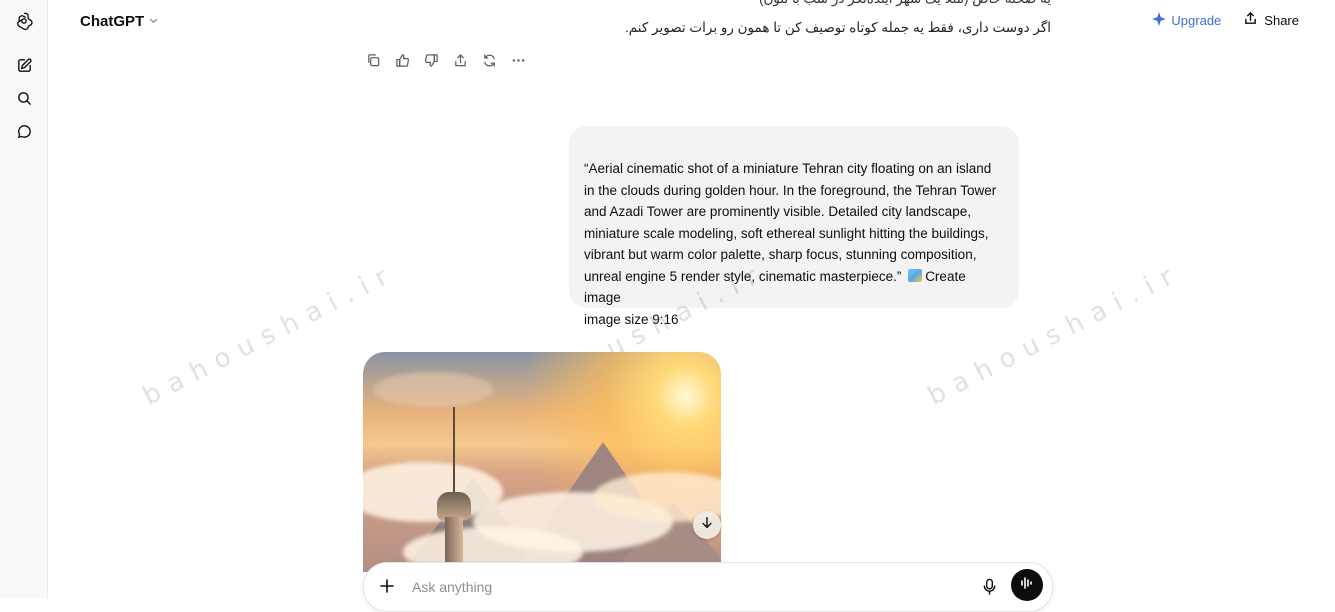 The height and width of the screenshot is (612, 1335). I want to click on voice-mode-button, so click(1027, 585).